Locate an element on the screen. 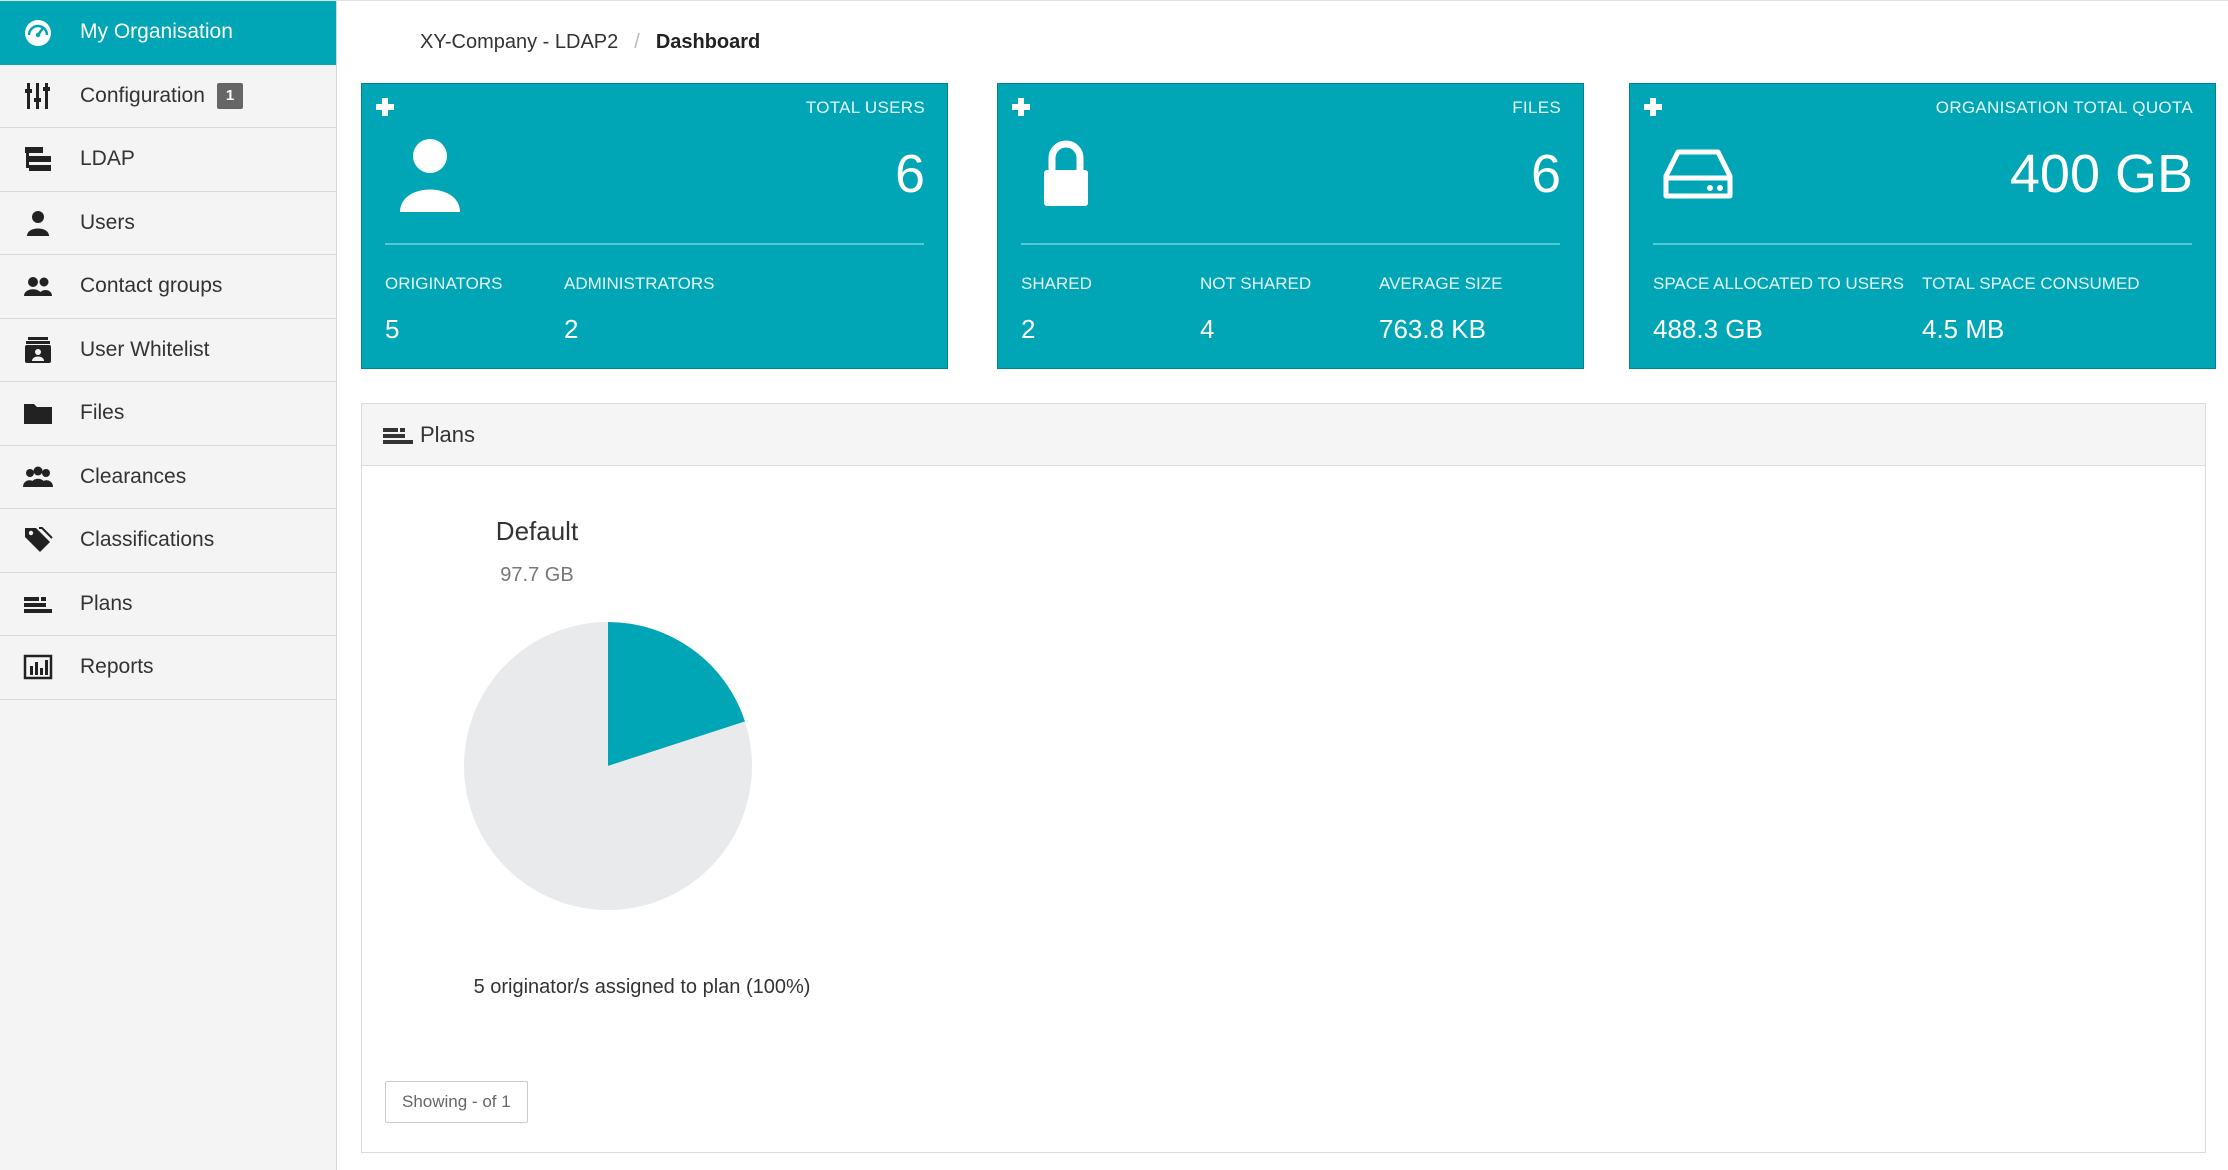 This screenshot has width=2228, height=1170. sidebar-item-label: Clearances is located at coordinates (133, 476).